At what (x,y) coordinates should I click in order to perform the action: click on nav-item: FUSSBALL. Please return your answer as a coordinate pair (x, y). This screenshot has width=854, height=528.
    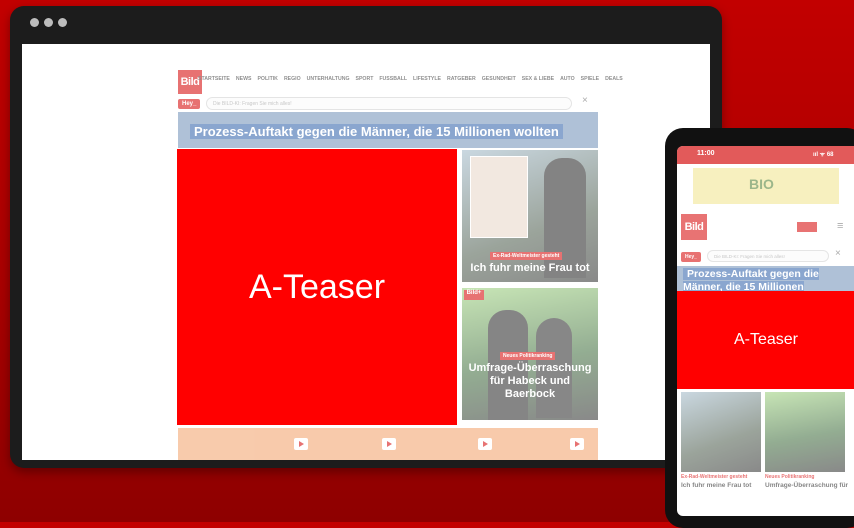
    Looking at the image, I should click on (393, 79).